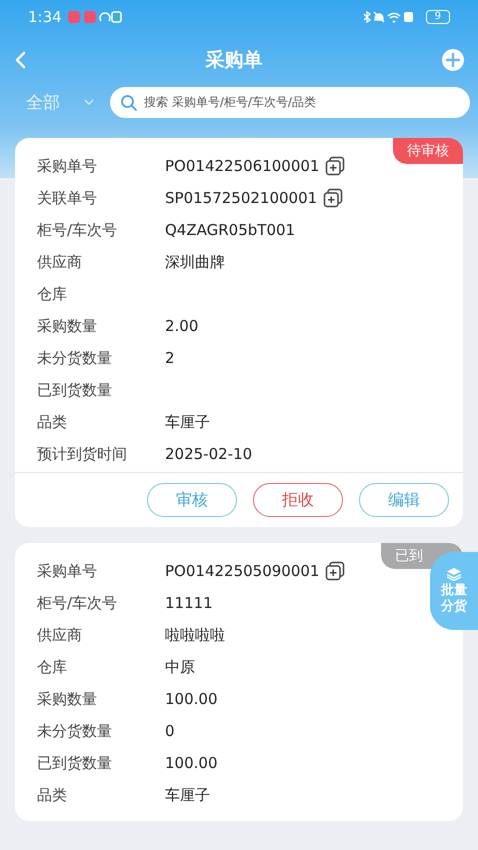 The height and width of the screenshot is (850, 478). What do you see at coordinates (208, 454) in the screenshot?
I see `field-value: 2025-02-10` at bounding box center [208, 454].